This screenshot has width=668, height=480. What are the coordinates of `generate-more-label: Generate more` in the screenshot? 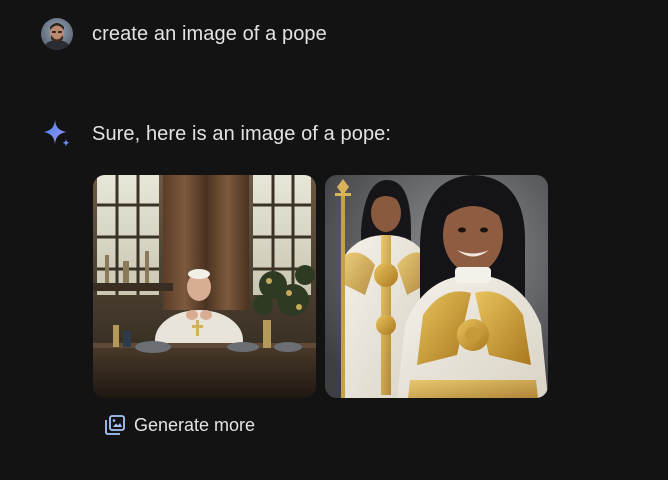 It's located at (195, 424).